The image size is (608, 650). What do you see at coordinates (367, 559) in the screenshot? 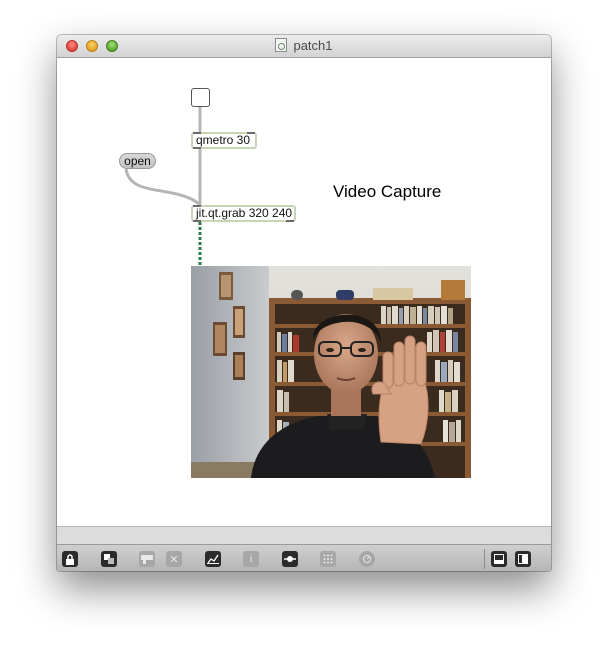
I see `dial-icon` at bounding box center [367, 559].